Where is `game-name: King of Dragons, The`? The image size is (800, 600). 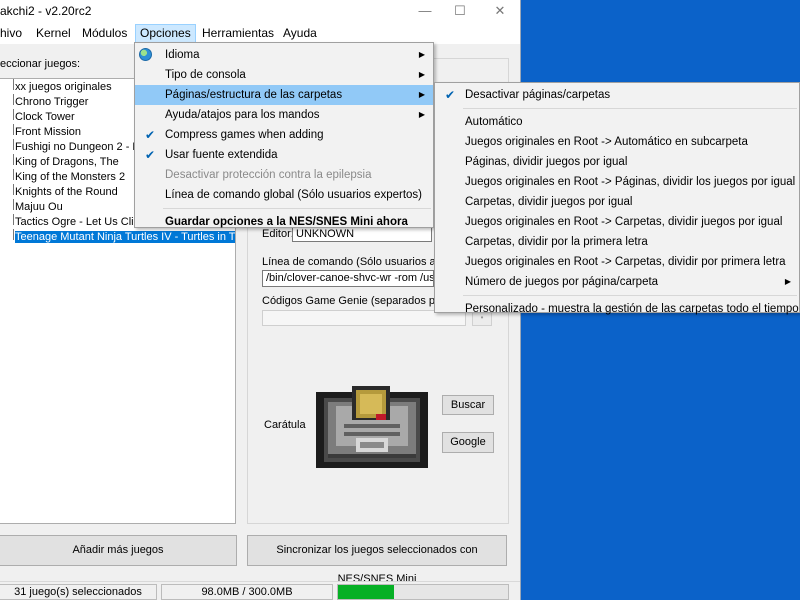
game-name: King of Dragons, The is located at coordinates (67, 162).